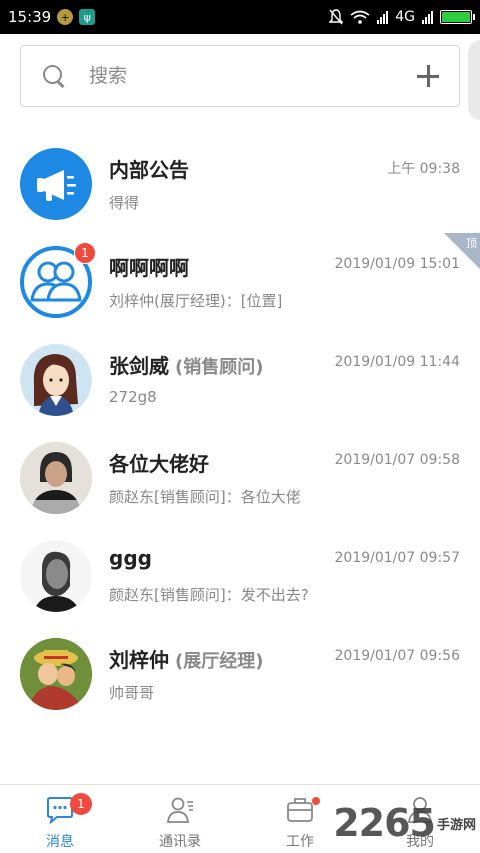 The width and height of the screenshot is (480, 853). I want to click on chat-preview: 得得, so click(124, 203).